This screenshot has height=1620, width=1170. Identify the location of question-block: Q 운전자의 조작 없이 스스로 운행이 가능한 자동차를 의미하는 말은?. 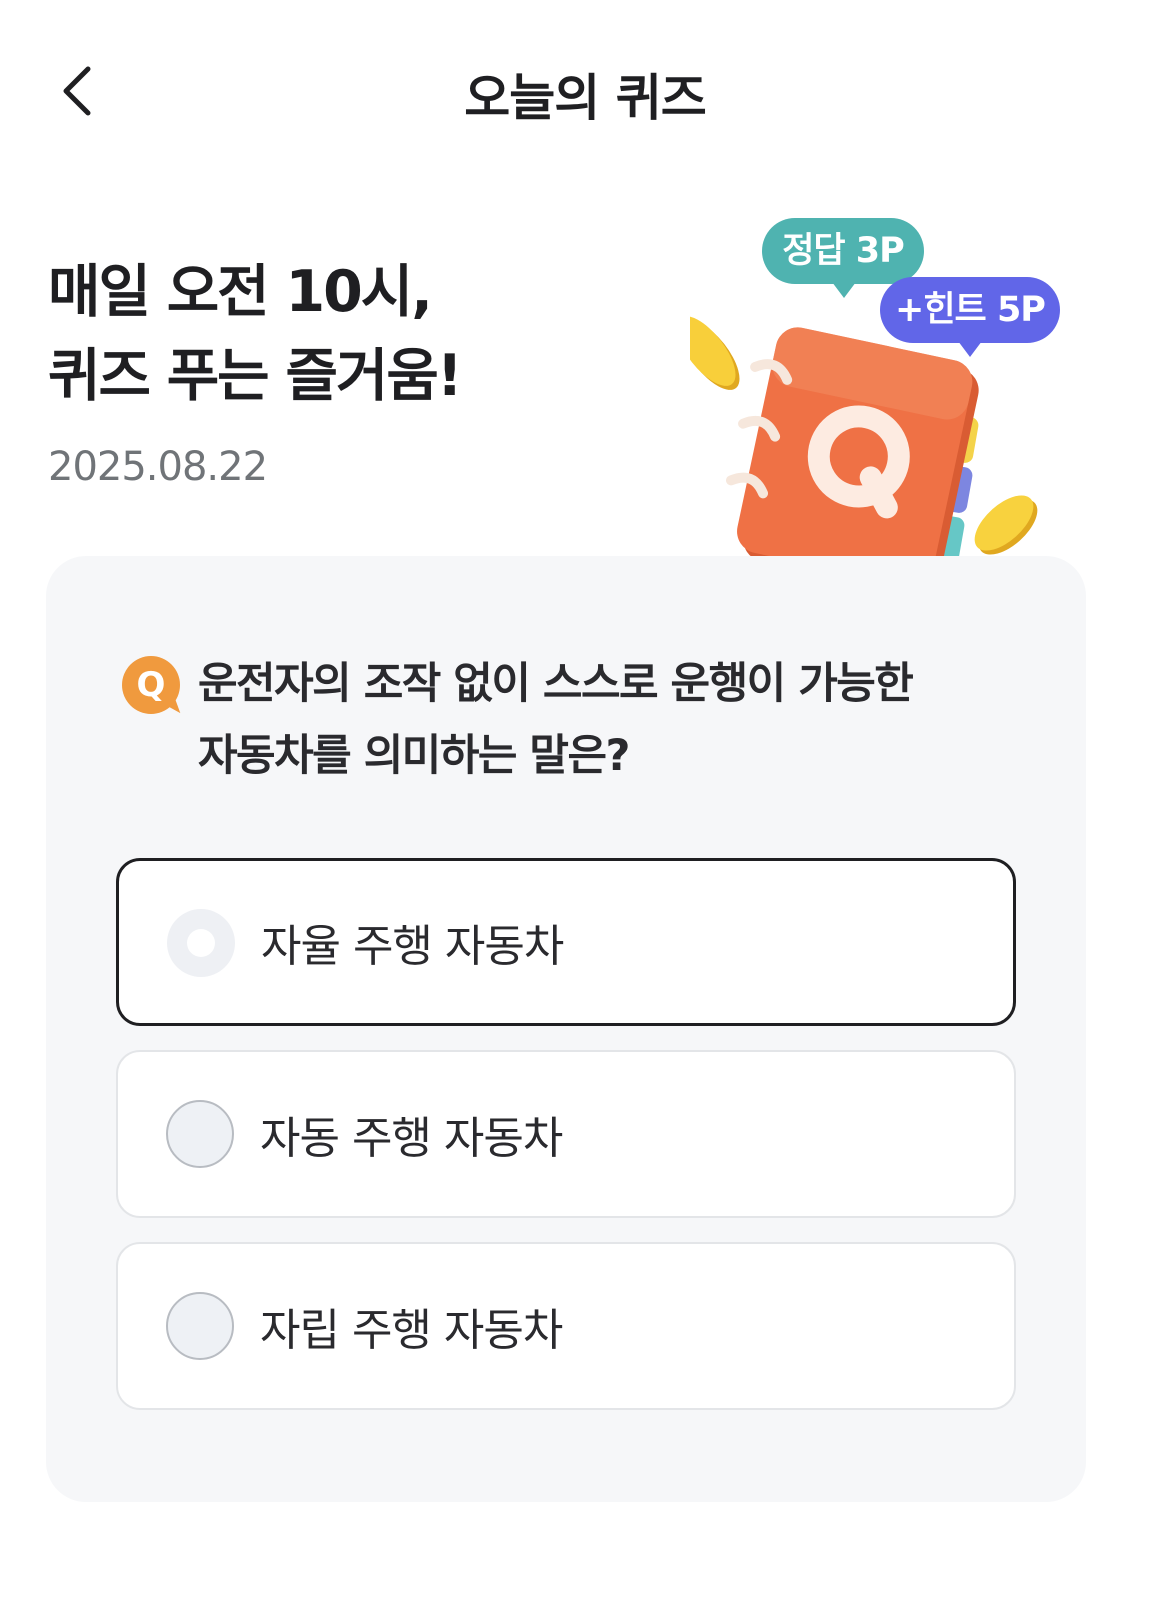
(572, 720).